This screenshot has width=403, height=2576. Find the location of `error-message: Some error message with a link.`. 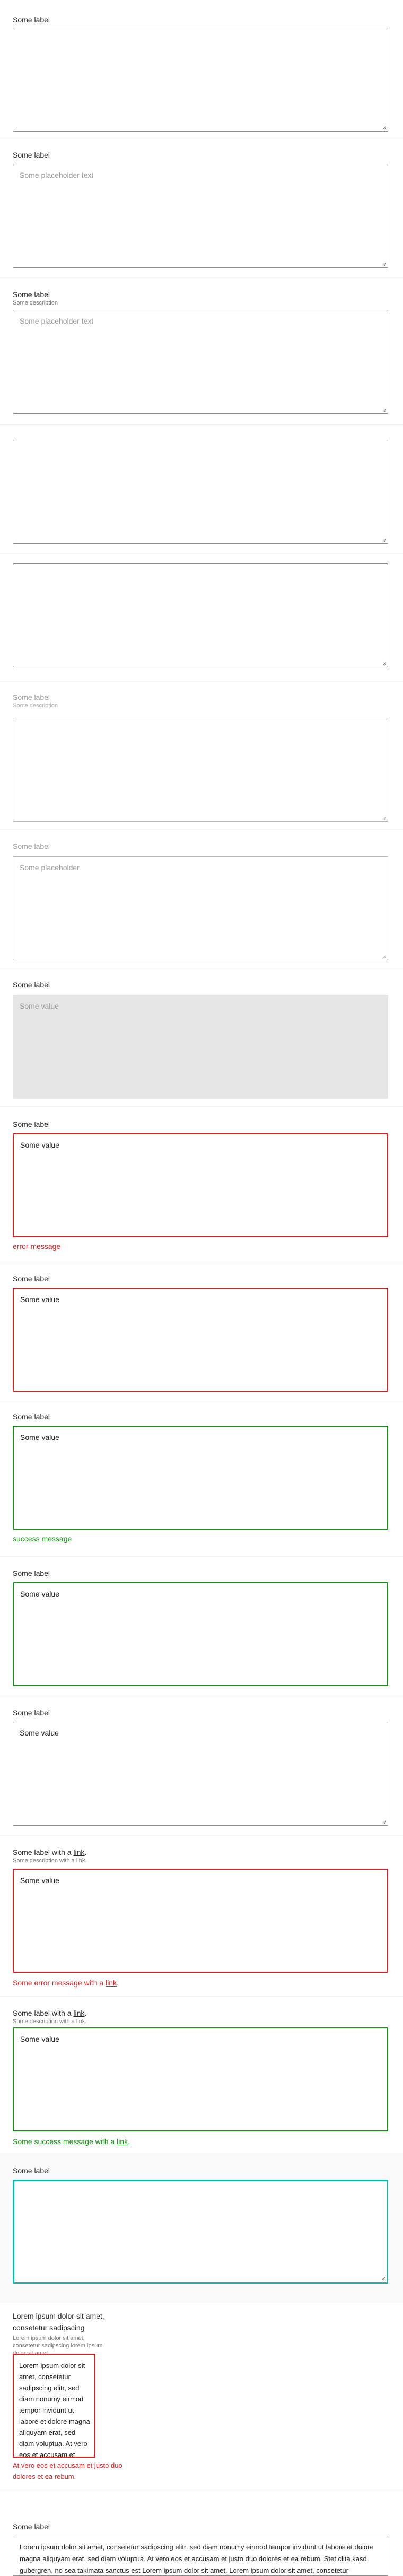

error-message: Some error message with a link. is located at coordinates (66, 1983).